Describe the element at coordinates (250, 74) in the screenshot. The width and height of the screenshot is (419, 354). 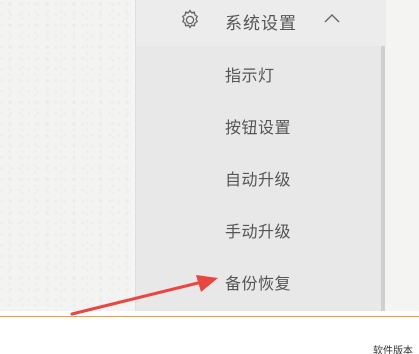
I see `menu-item-indicator-light: 指示灯` at that location.